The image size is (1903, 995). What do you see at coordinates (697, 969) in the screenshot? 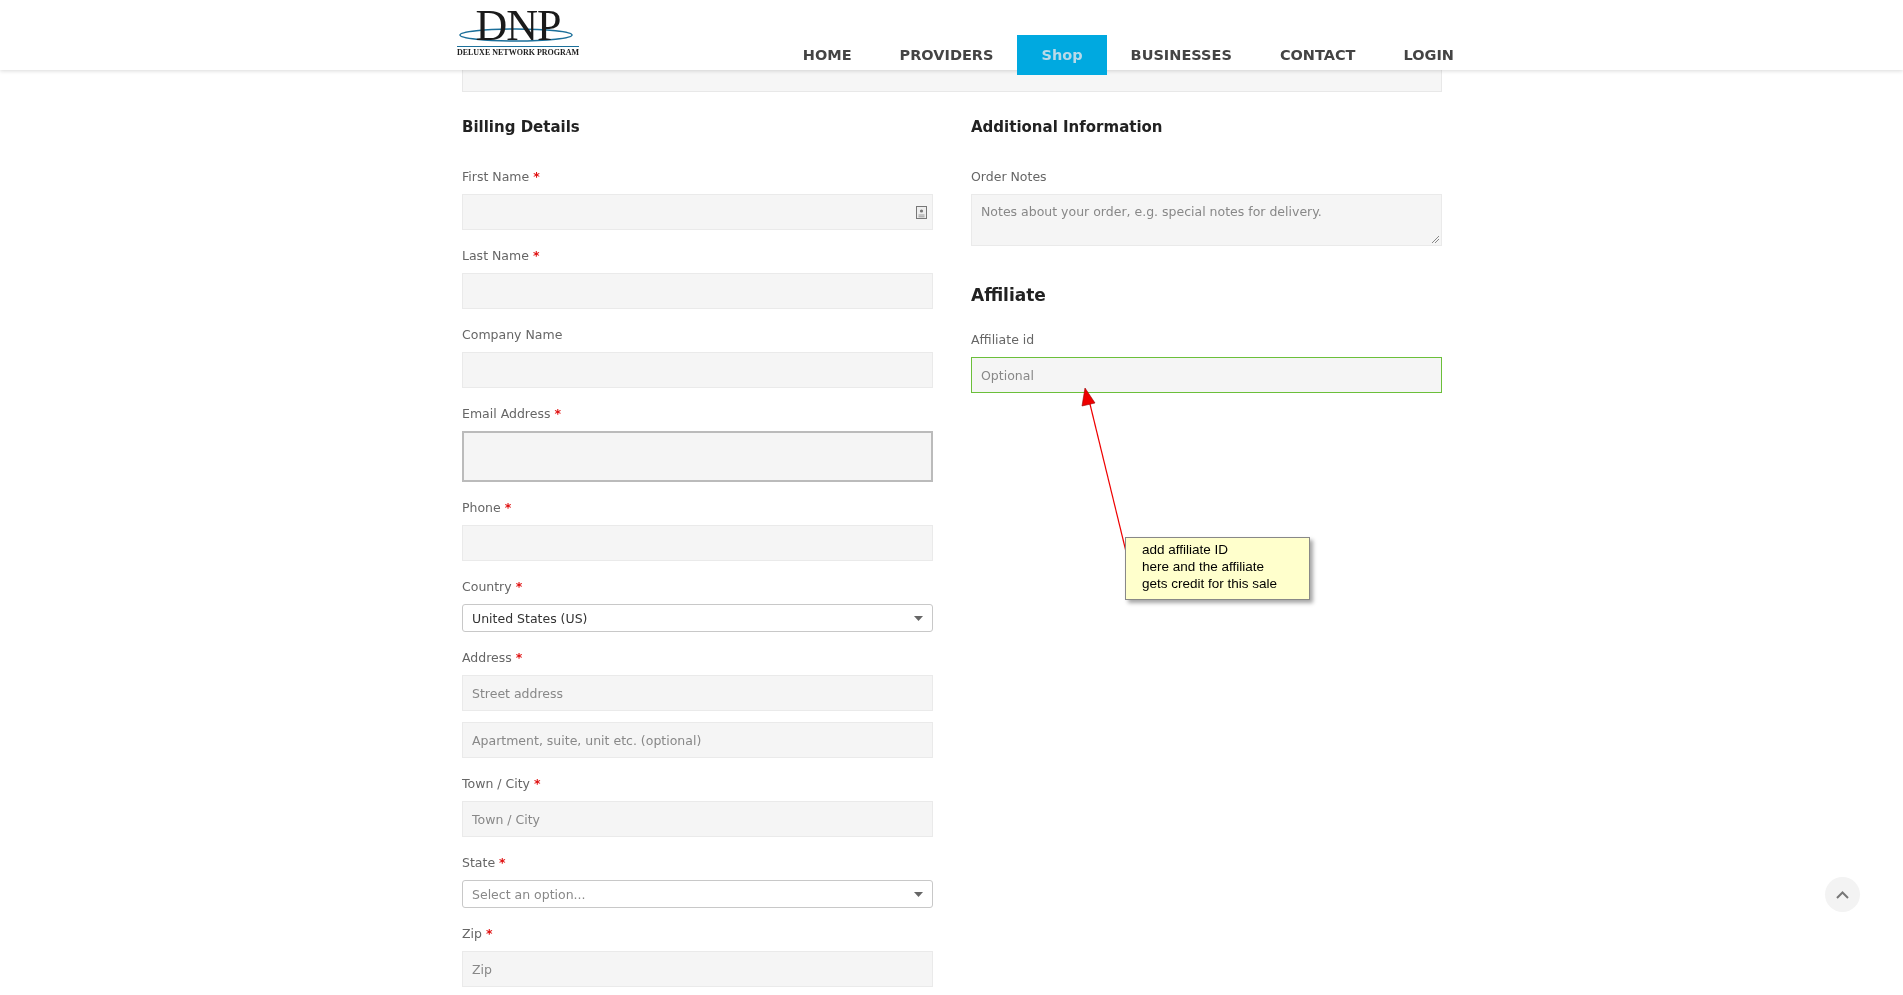
I see `input-field: Zip` at bounding box center [697, 969].